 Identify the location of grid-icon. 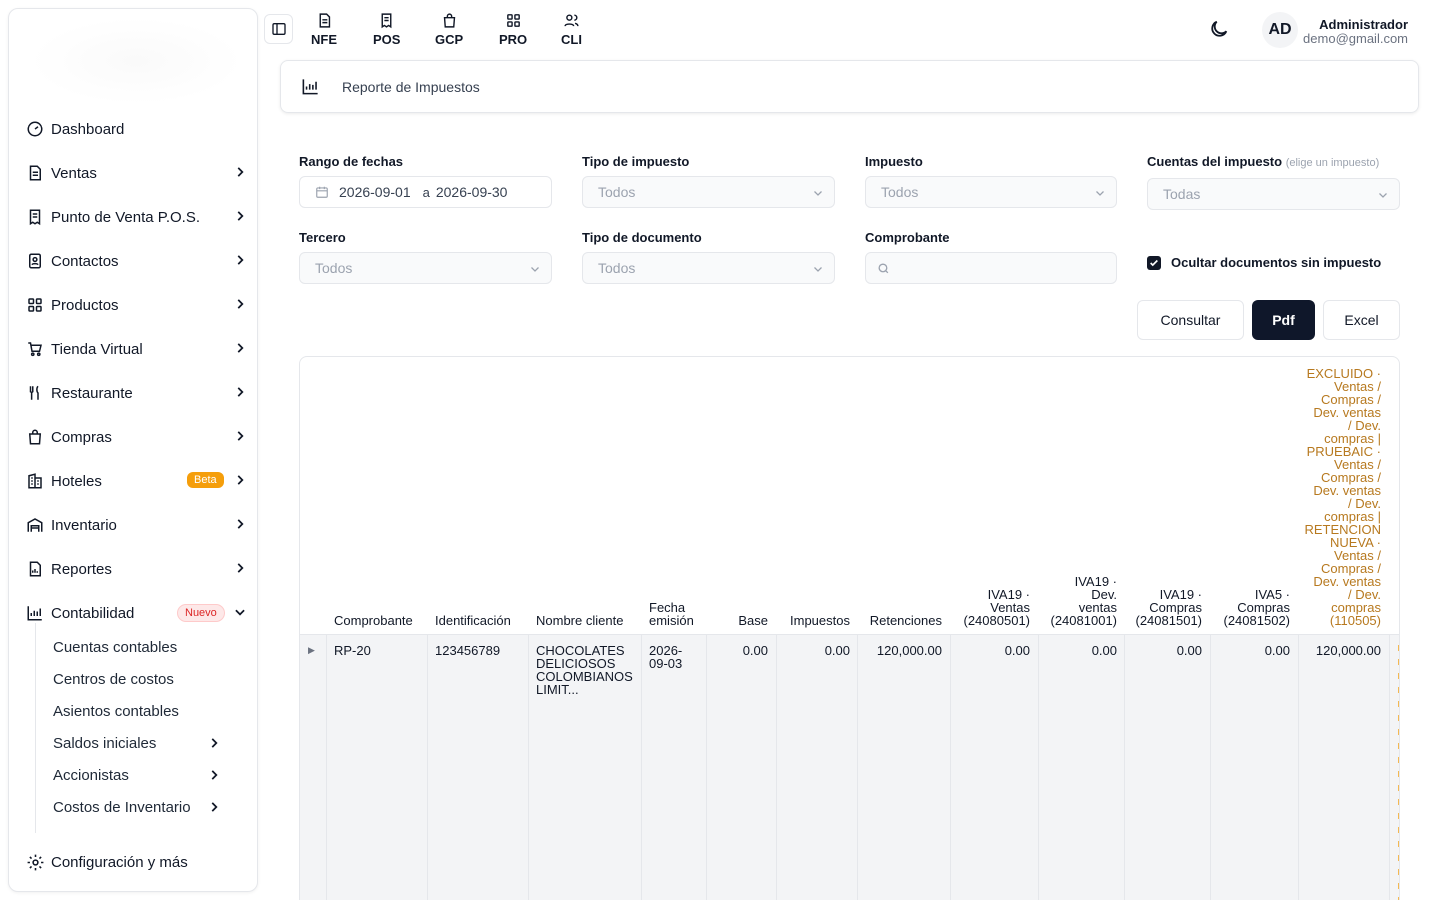
(513, 20).